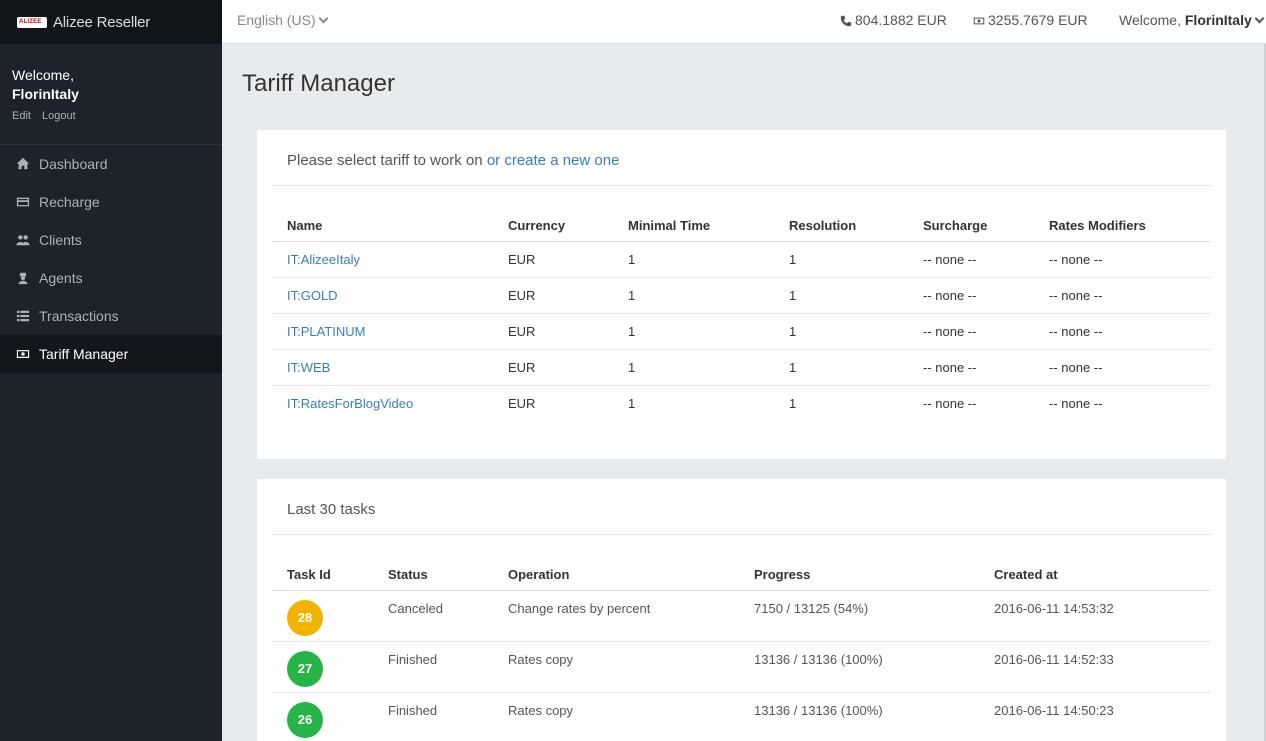 The image size is (1266, 741). I want to click on user-box: Welcome, FlorinItaly Edit Logout, so click(111, 94).